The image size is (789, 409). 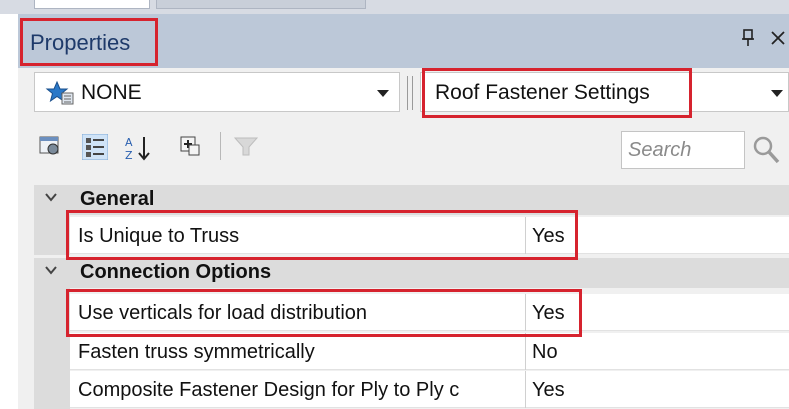 What do you see at coordinates (137, 148) in the screenshot?
I see `alphabetical-sort-icon: AZ` at bounding box center [137, 148].